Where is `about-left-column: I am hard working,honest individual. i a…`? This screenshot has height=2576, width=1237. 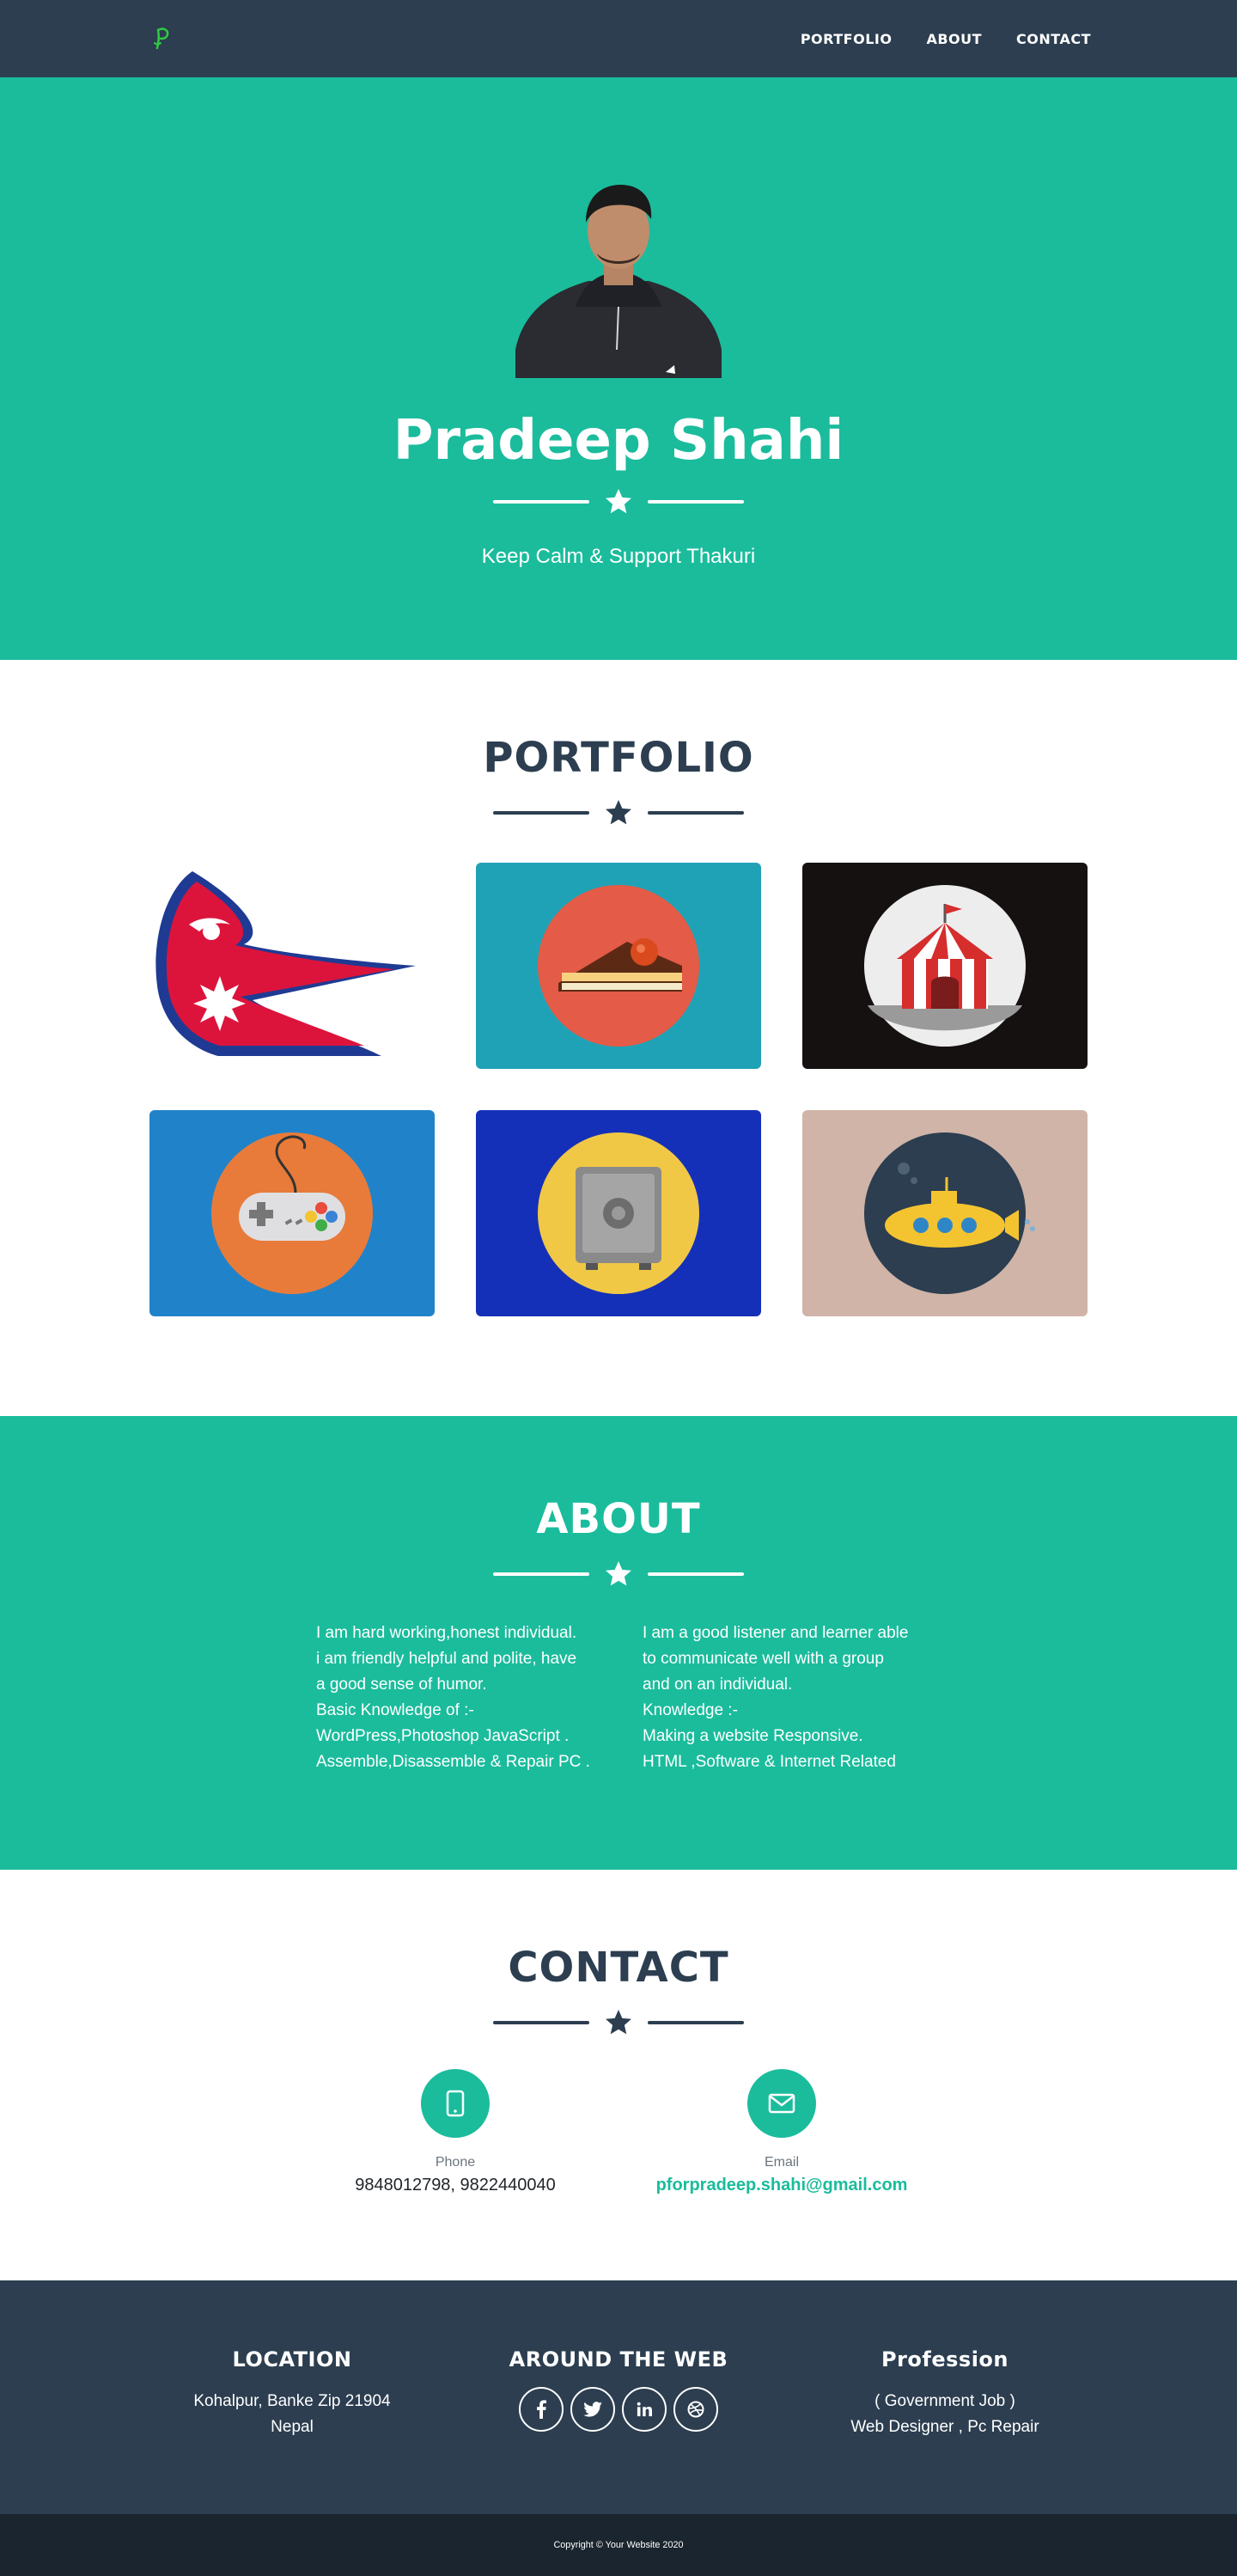 about-left-column: I am hard working,honest individual. i a… is located at coordinates (455, 1698).